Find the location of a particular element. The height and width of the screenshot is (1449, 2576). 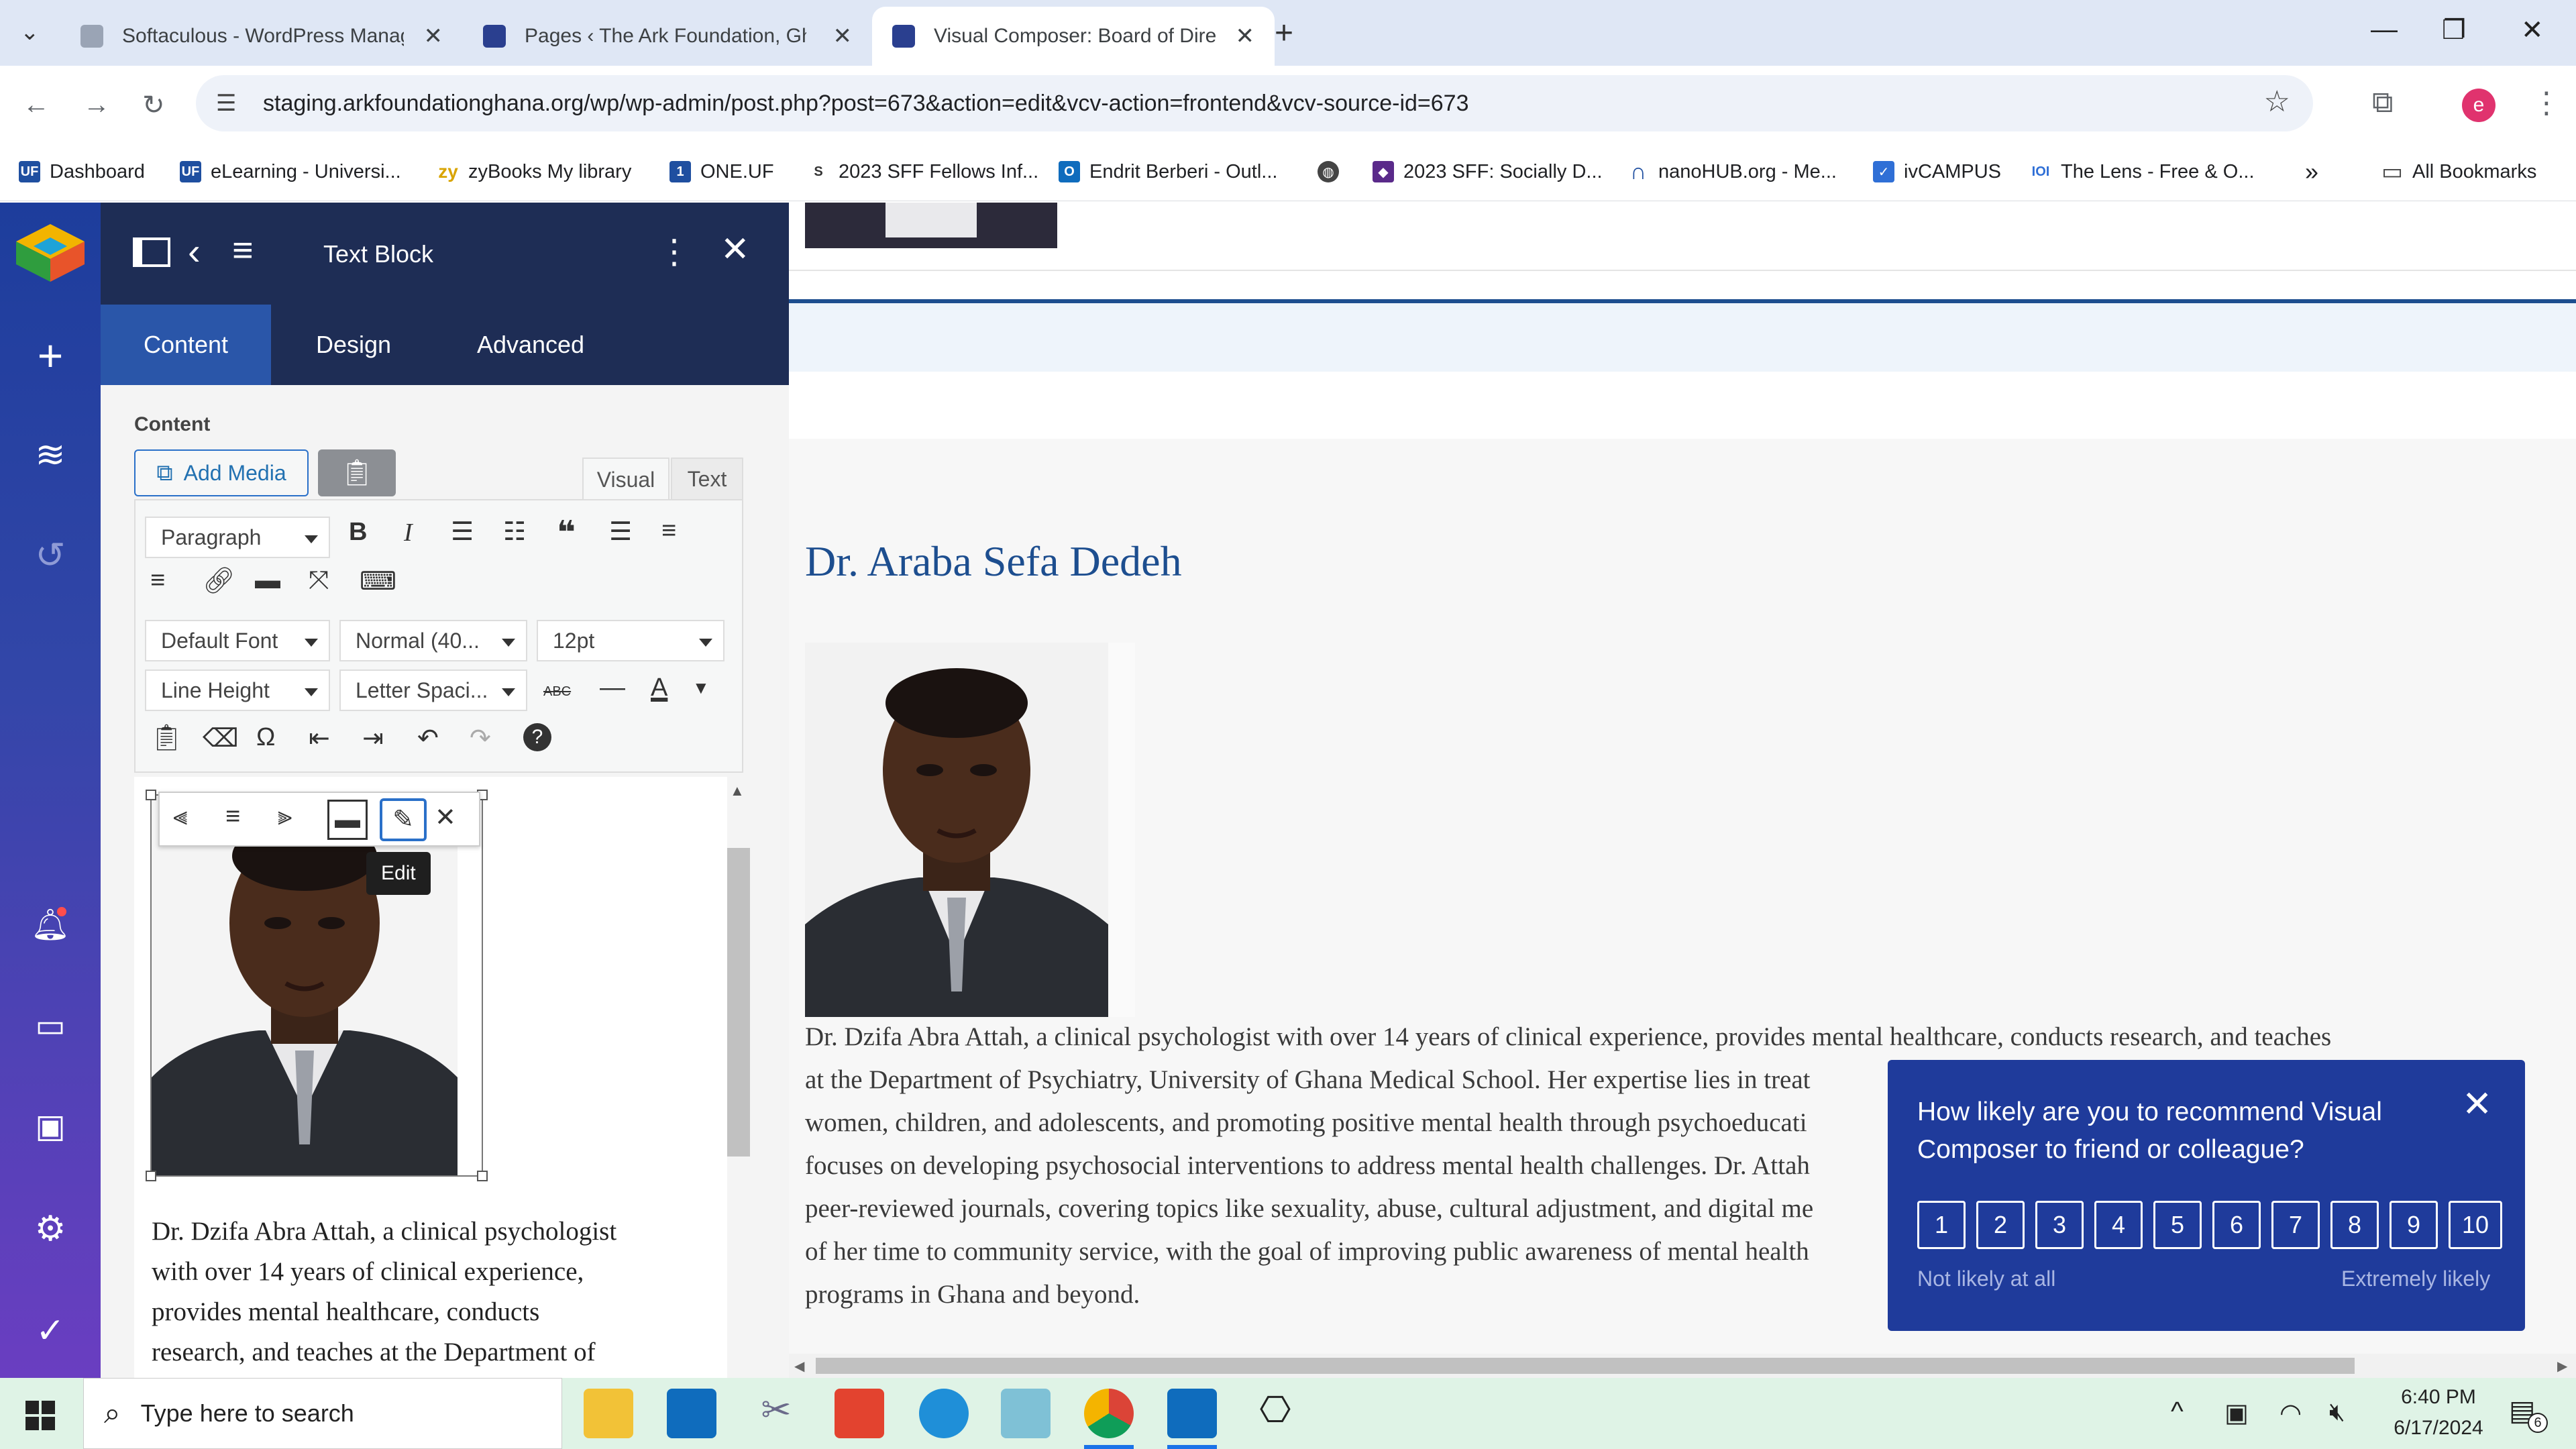

clock-time: 6:40 PM is located at coordinates (2438, 1397).